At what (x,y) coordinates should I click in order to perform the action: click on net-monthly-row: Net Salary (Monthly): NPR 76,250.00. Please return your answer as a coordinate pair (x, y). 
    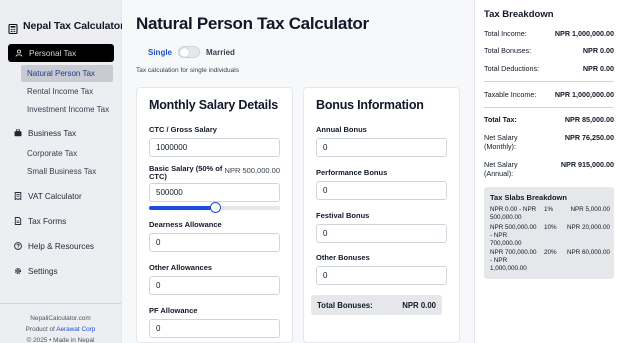
    Looking at the image, I should click on (549, 142).